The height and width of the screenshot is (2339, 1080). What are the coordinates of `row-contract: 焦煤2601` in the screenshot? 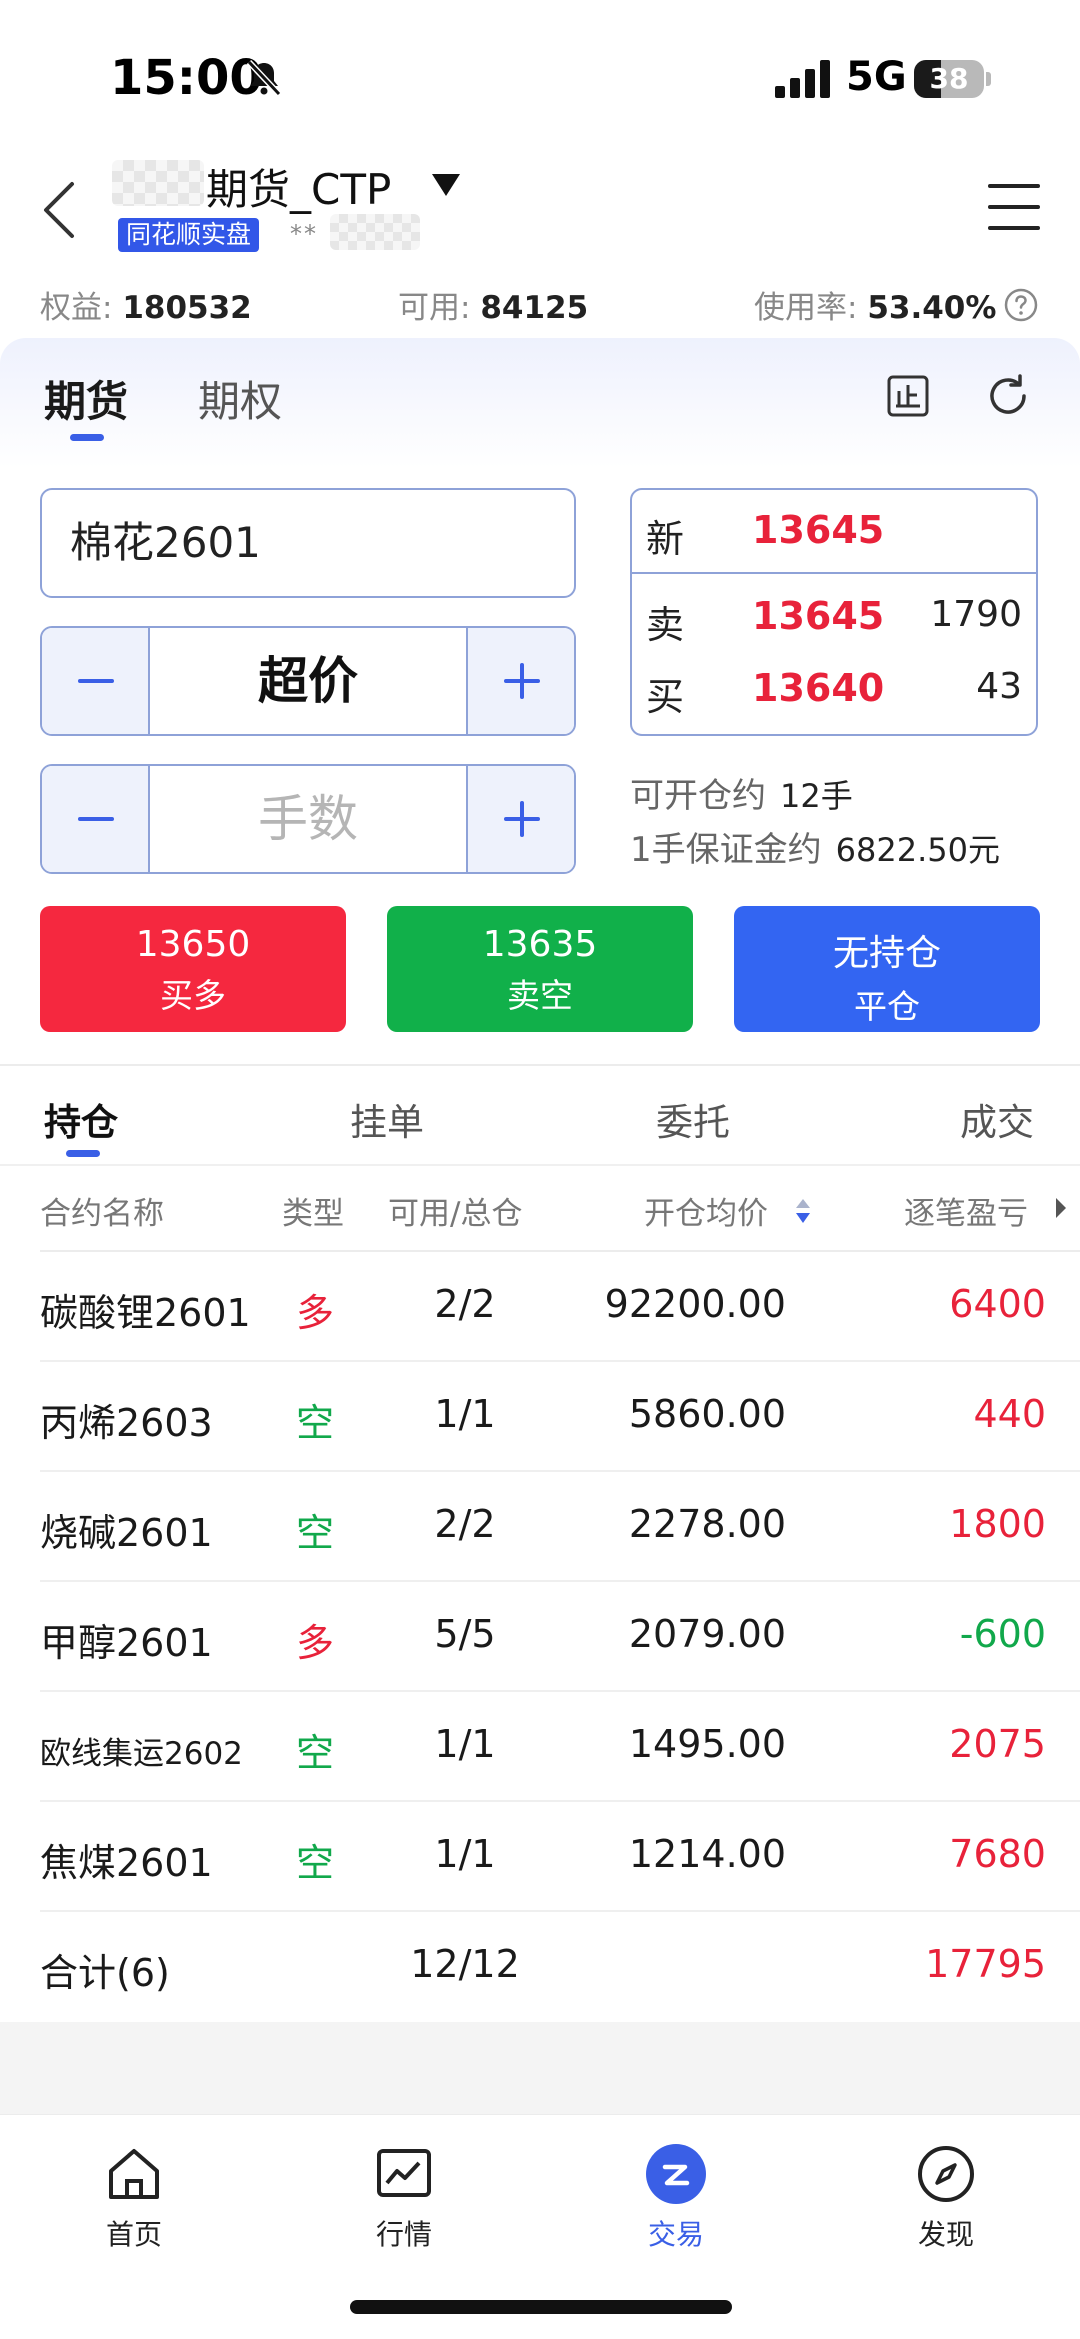 It's located at (126, 1863).